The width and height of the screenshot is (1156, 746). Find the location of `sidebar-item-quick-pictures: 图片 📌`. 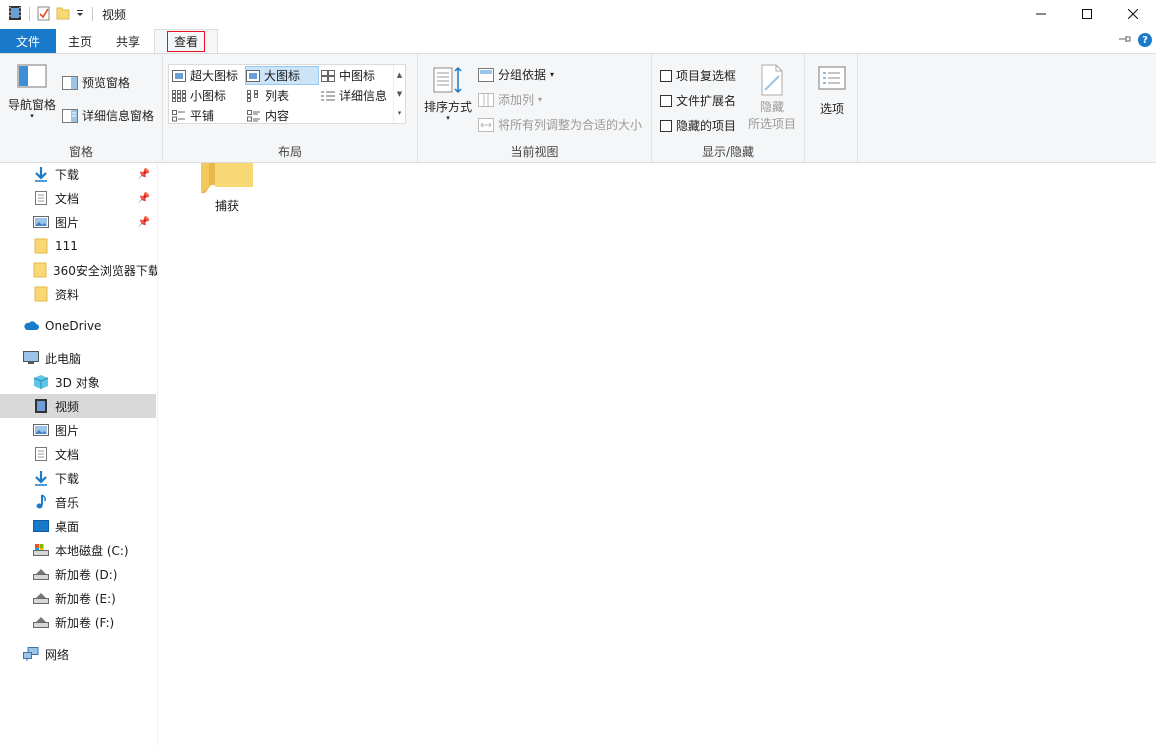

sidebar-item-quick-pictures: 图片 📌 is located at coordinates (78, 222).